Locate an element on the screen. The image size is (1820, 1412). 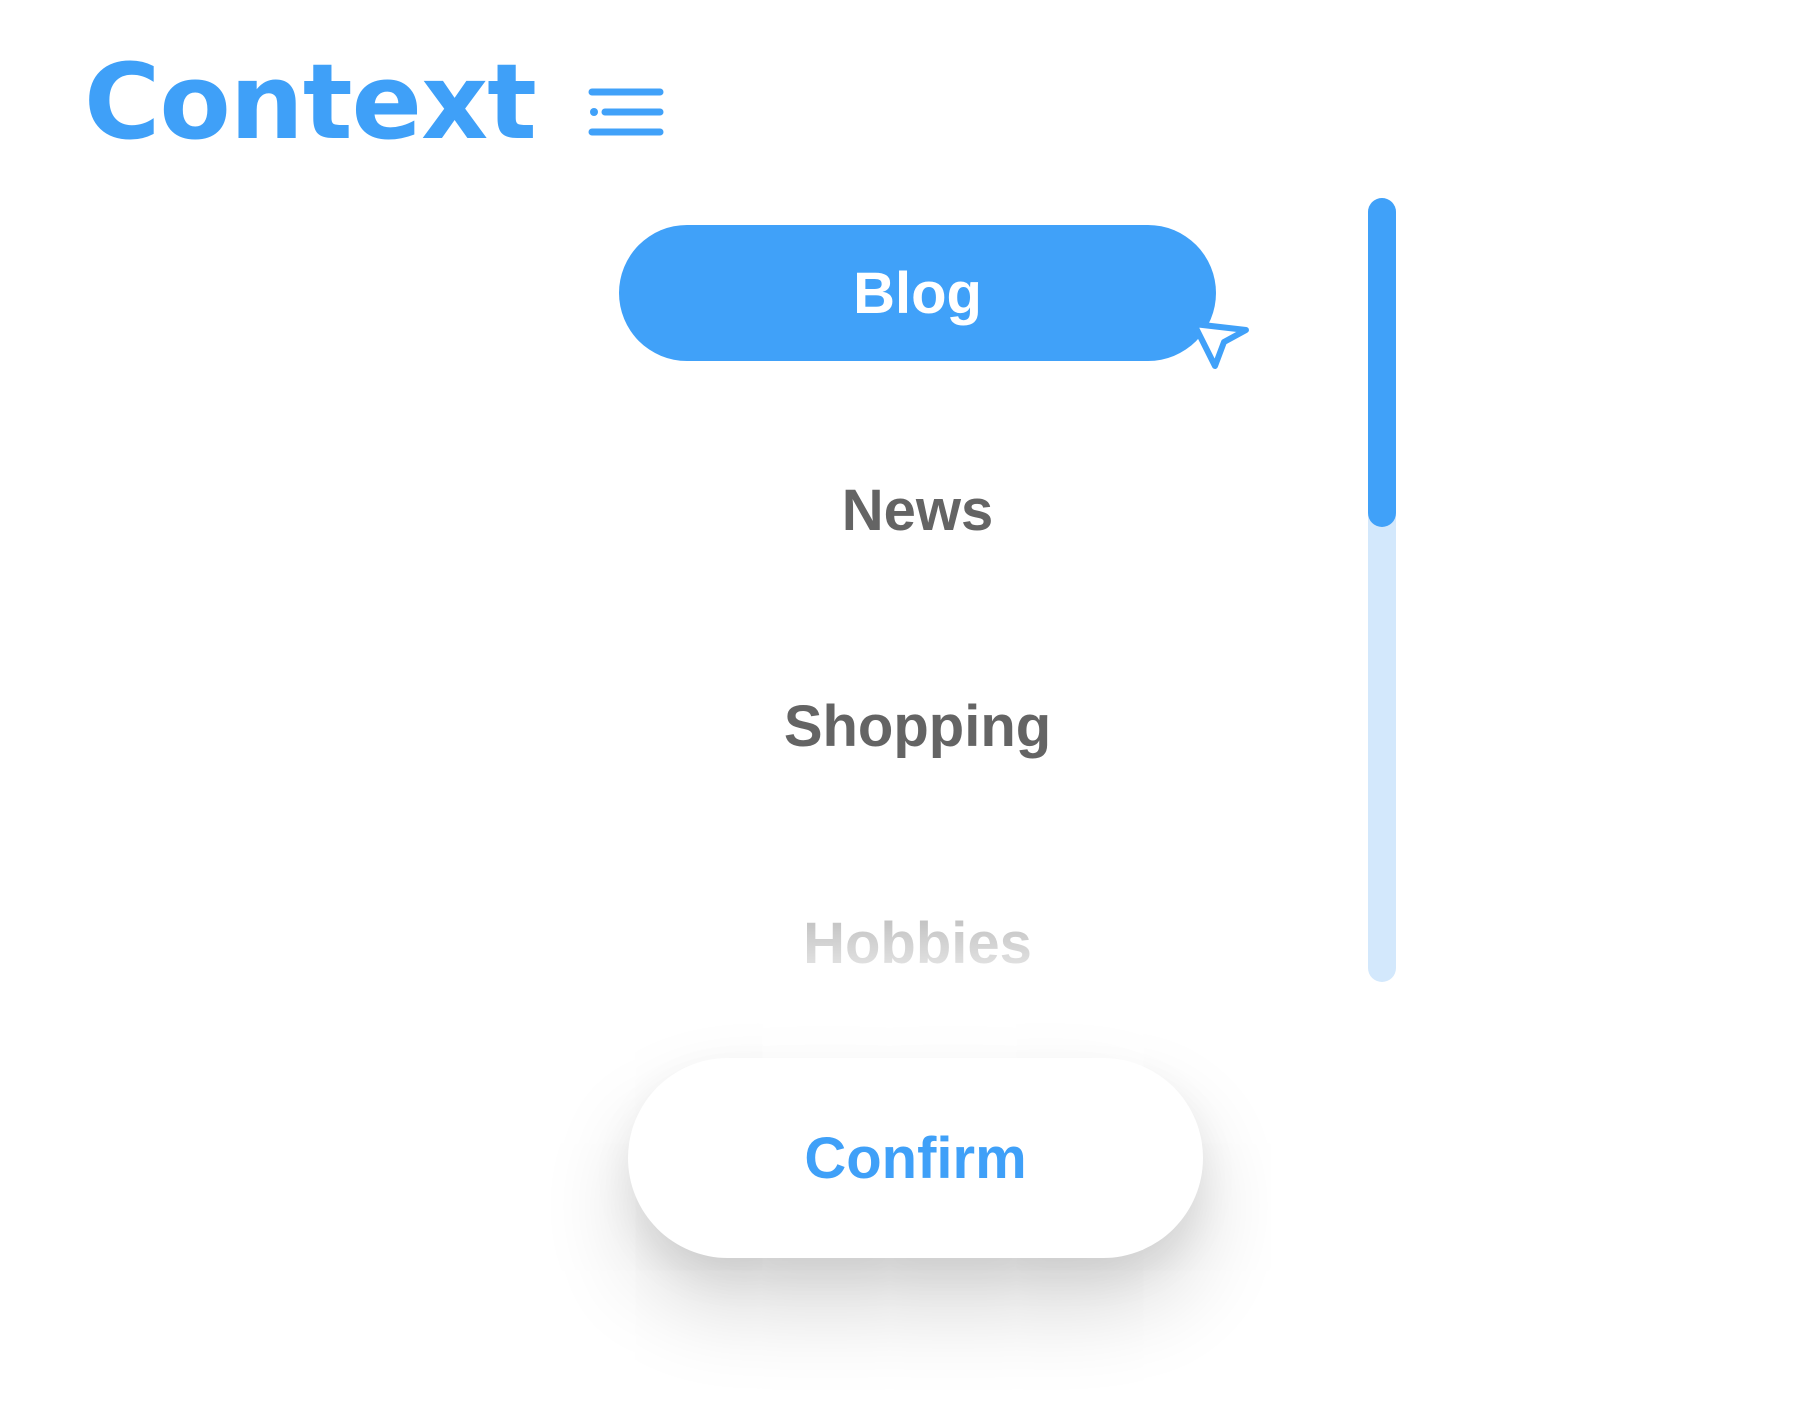
menu-lines-icon is located at coordinates (626, 112).